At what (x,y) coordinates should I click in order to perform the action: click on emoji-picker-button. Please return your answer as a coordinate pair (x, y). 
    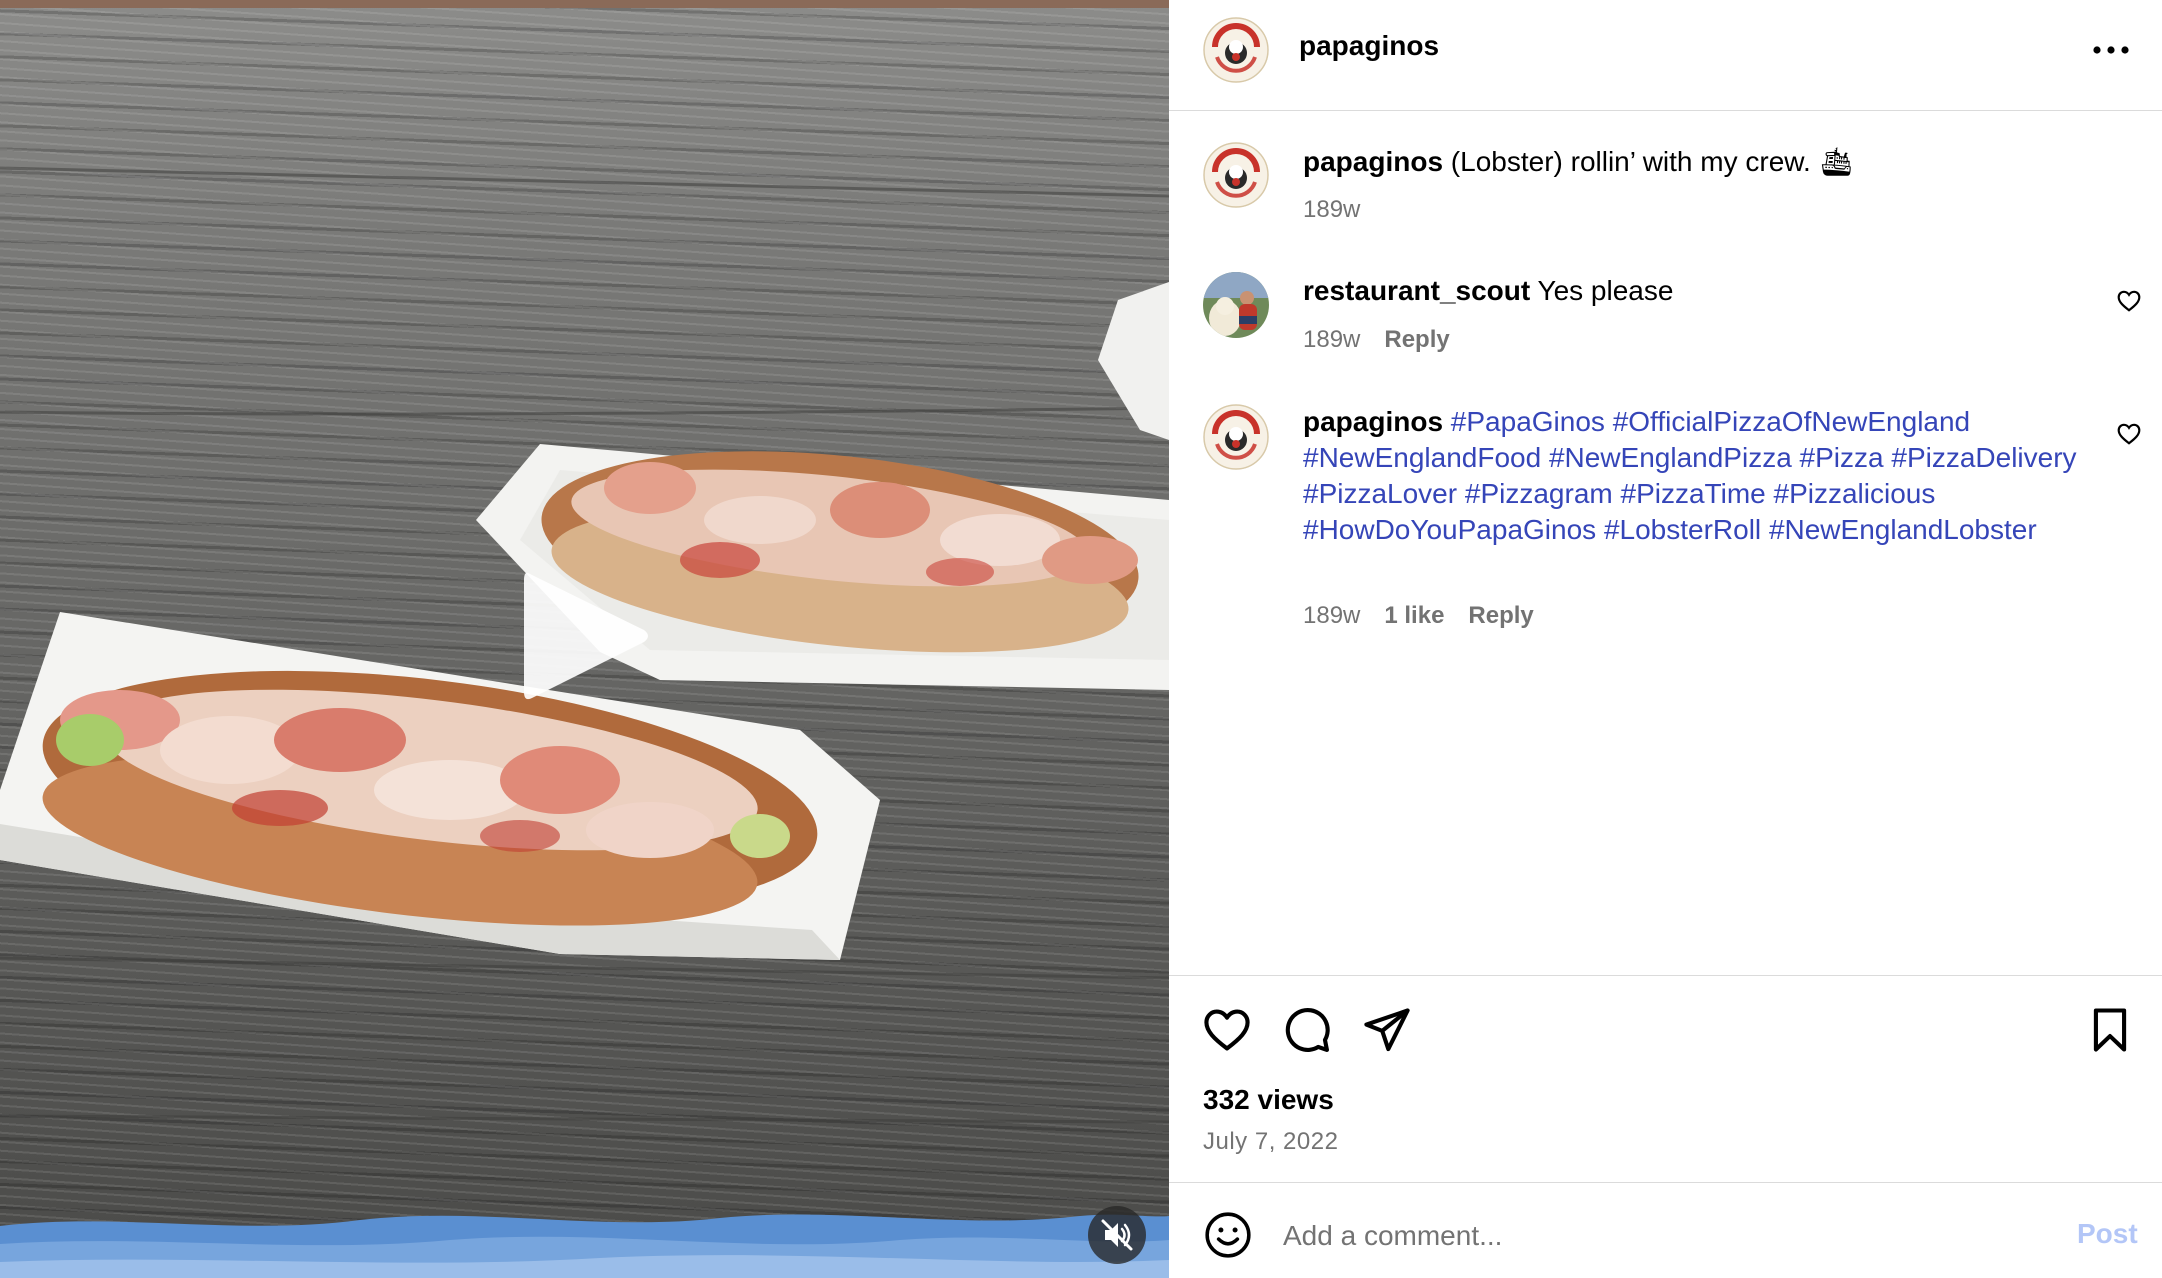
    Looking at the image, I should click on (1228, 1235).